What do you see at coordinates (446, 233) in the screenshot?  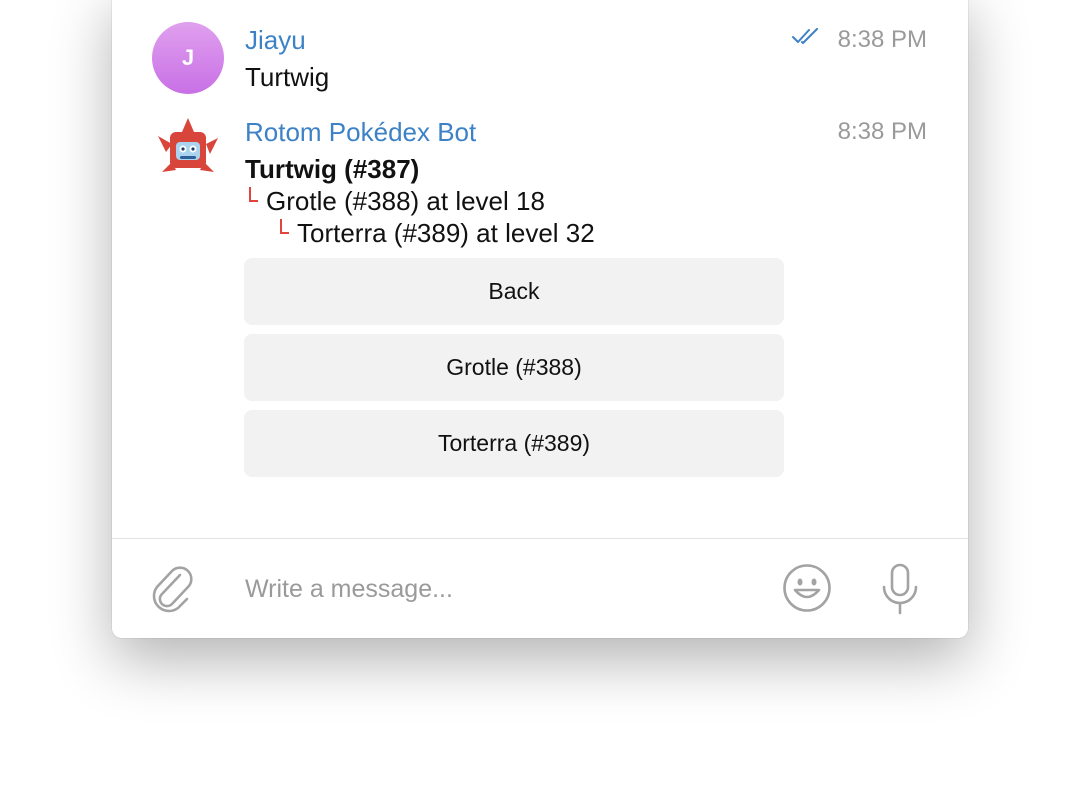 I see `evolution-text: Torterra (#389) at level 32` at bounding box center [446, 233].